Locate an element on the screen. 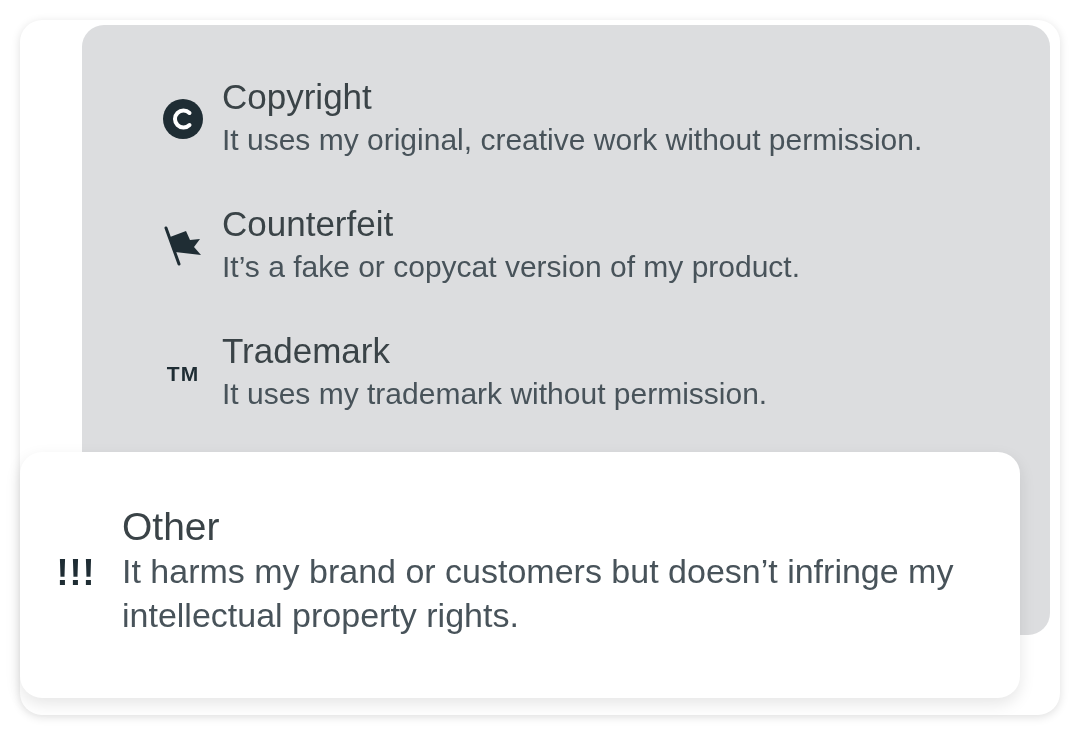 The width and height of the screenshot is (1080, 735). option-title: Counterfeit is located at coordinates (308, 224).